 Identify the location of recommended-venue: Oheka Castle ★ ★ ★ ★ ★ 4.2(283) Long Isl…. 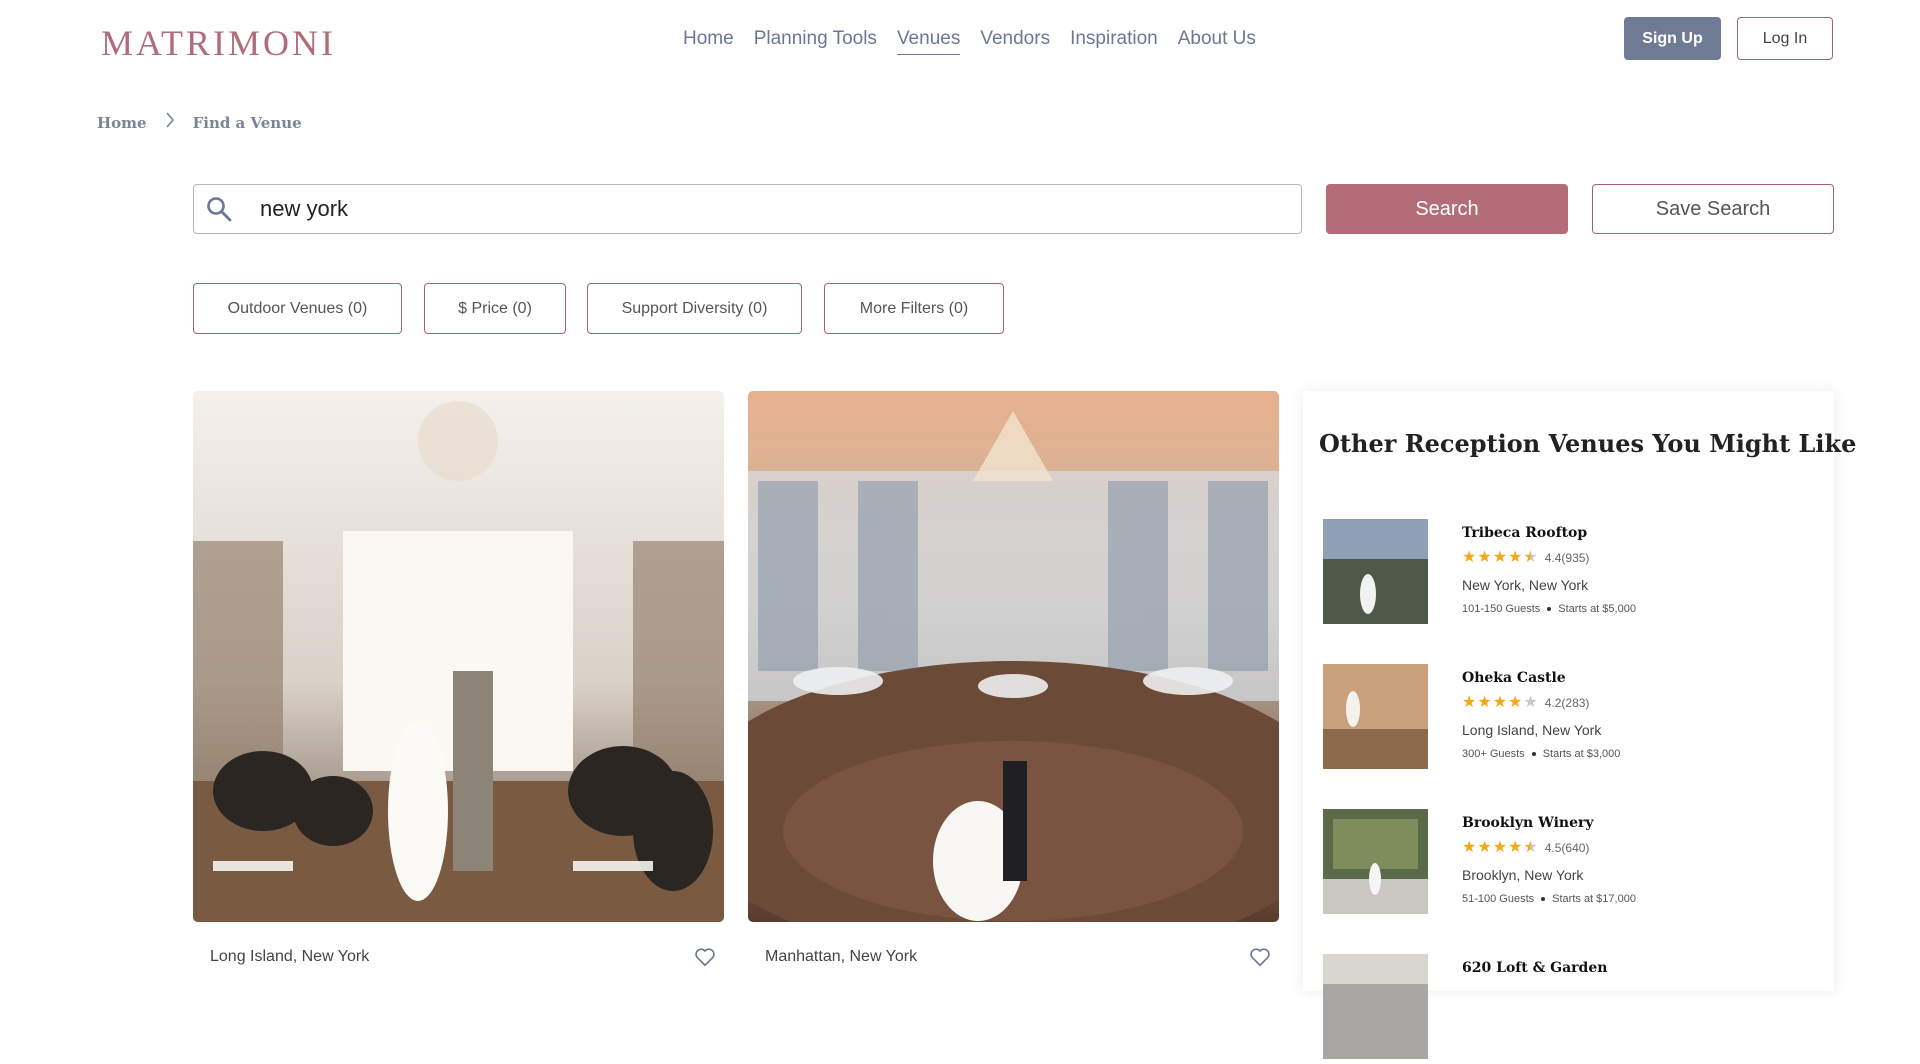
(1569, 719).